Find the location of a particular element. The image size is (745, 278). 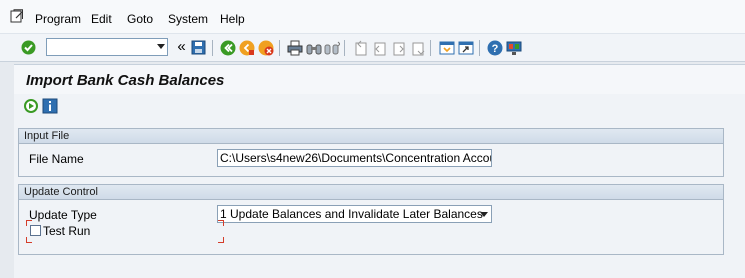

info-icon is located at coordinates (50, 106).